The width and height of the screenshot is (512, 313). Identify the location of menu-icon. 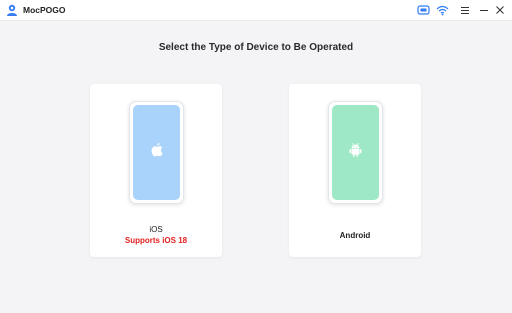
(465, 10).